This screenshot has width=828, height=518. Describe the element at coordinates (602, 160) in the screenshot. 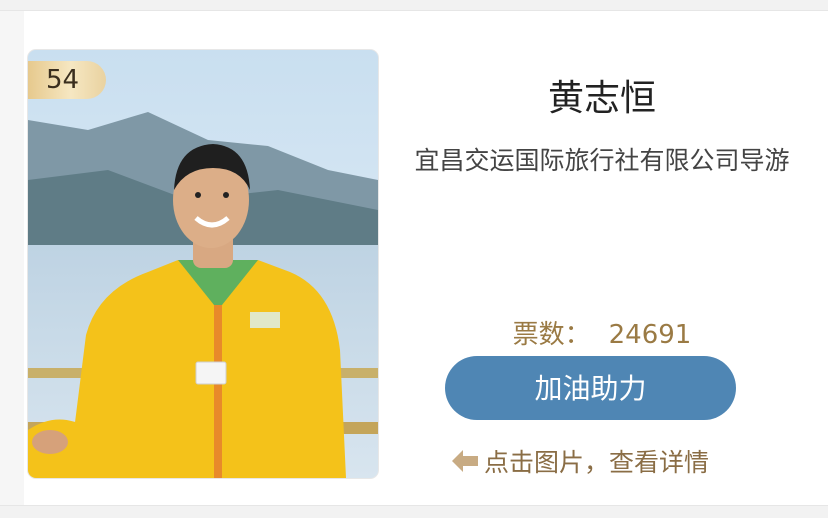

I see `organization-title: 宜昌交运国际旅行社有限公司导游` at that location.